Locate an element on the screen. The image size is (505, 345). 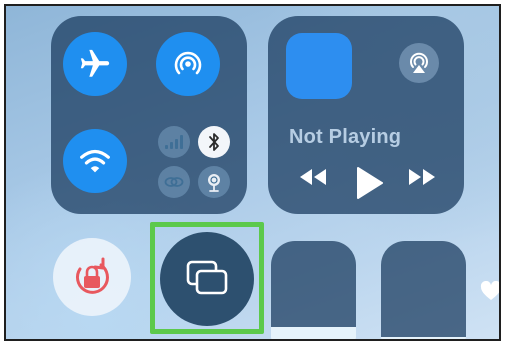
hotspot-icon is located at coordinates (214, 183).